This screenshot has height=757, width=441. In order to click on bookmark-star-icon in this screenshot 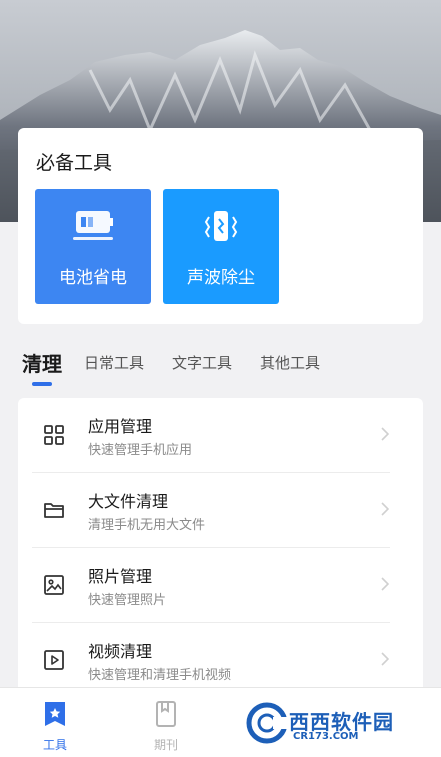, I will do `click(55, 714)`.